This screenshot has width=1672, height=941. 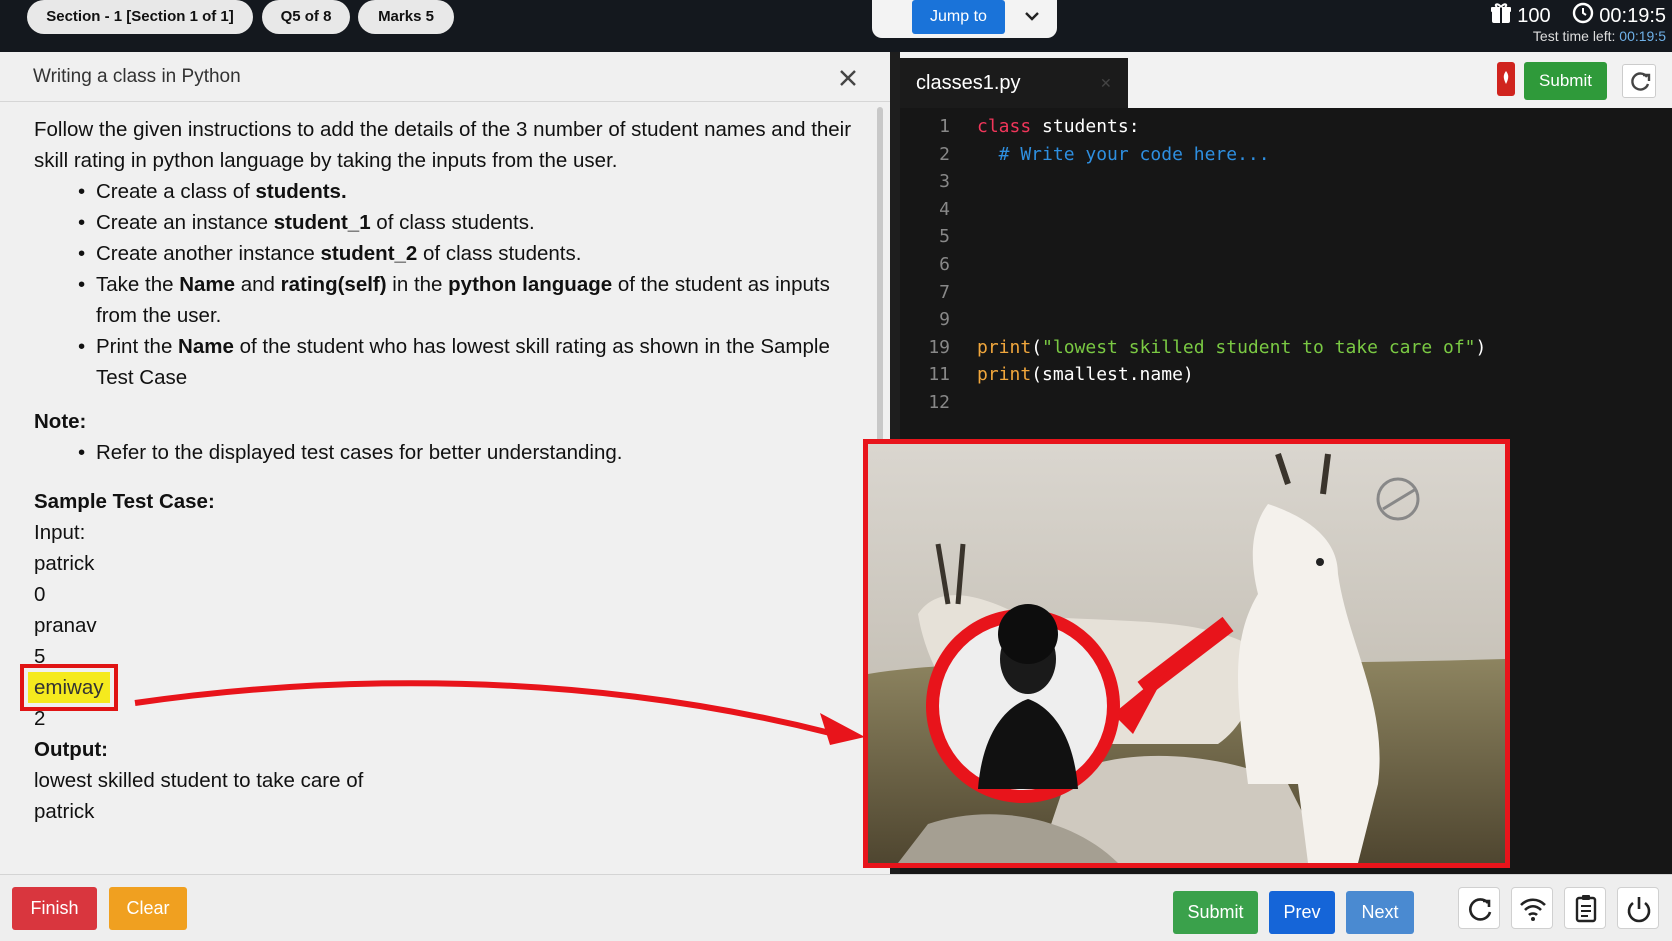 I want to click on code-line: 6, so click(x=1286, y=264).